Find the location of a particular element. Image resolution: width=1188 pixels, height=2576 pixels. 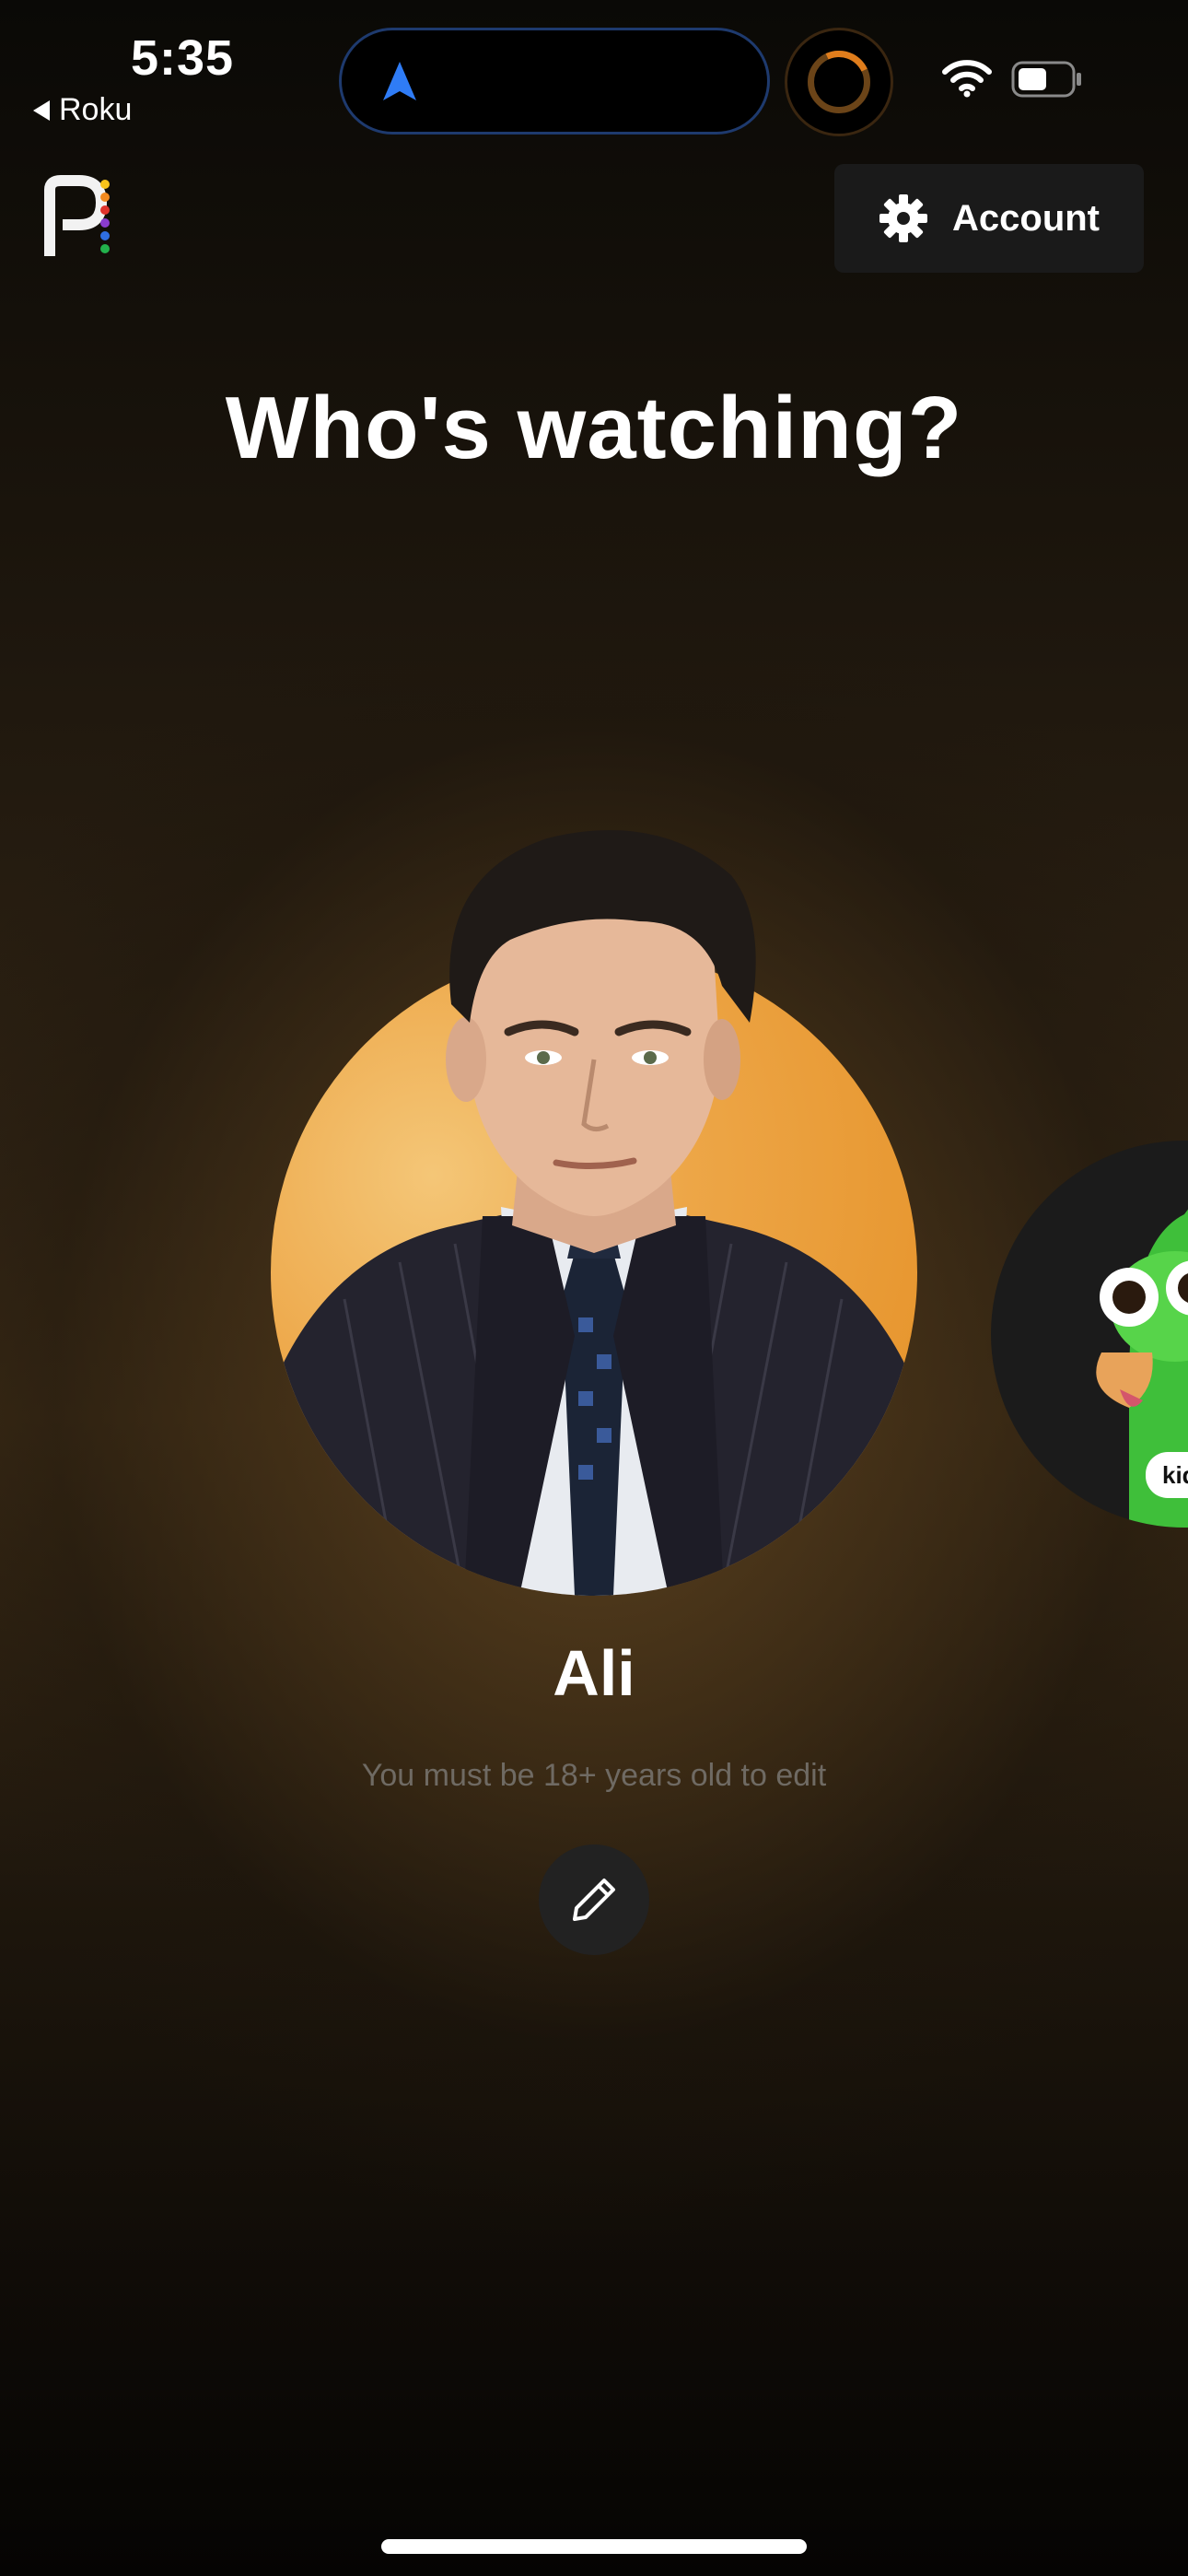

status-time: 5:35 is located at coordinates (183, 58).